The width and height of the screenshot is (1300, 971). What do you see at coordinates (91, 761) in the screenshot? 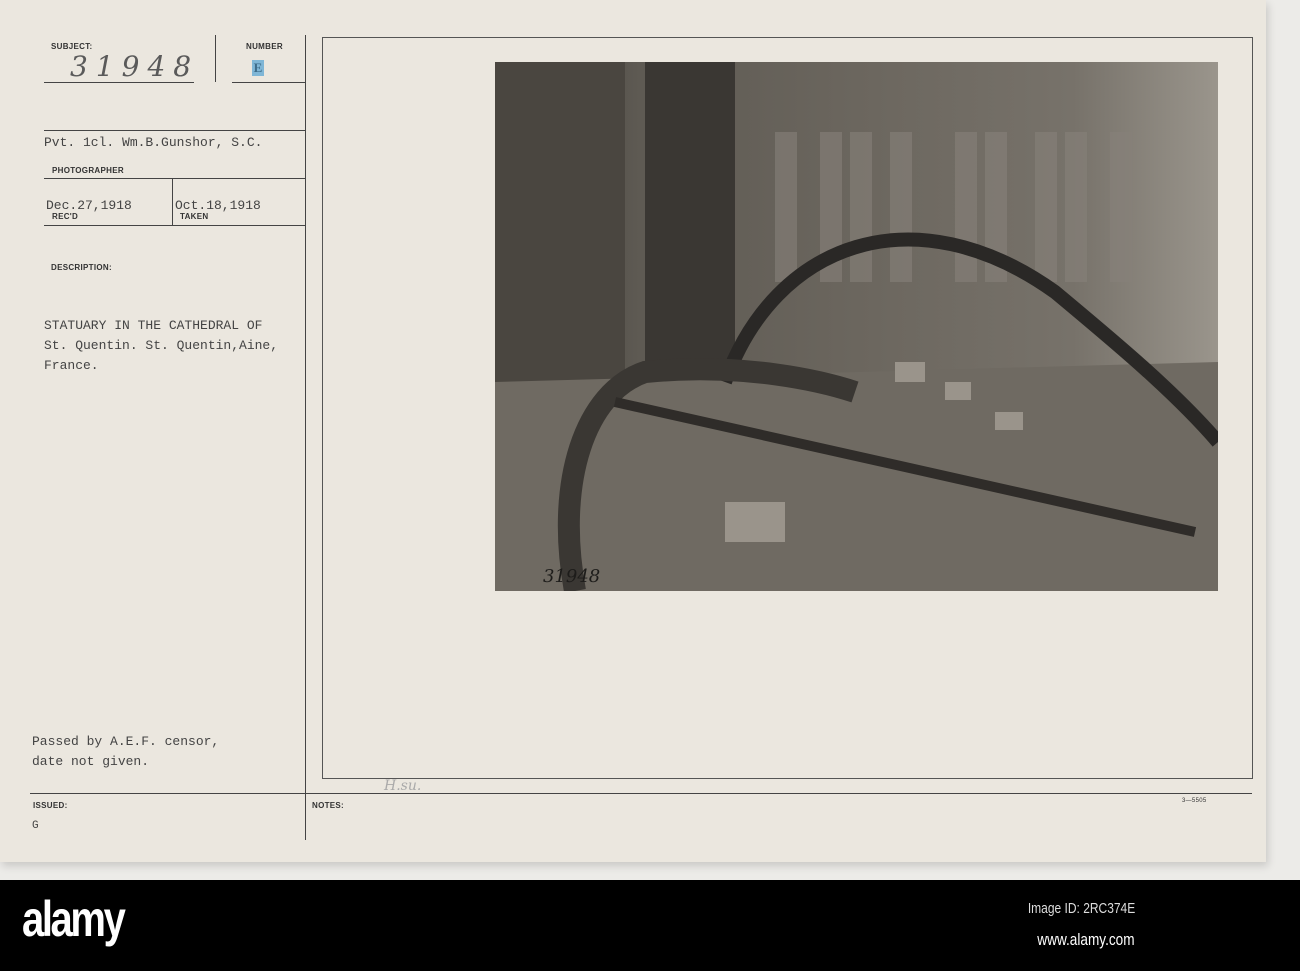
I see `censor-line: date not given.` at bounding box center [91, 761].